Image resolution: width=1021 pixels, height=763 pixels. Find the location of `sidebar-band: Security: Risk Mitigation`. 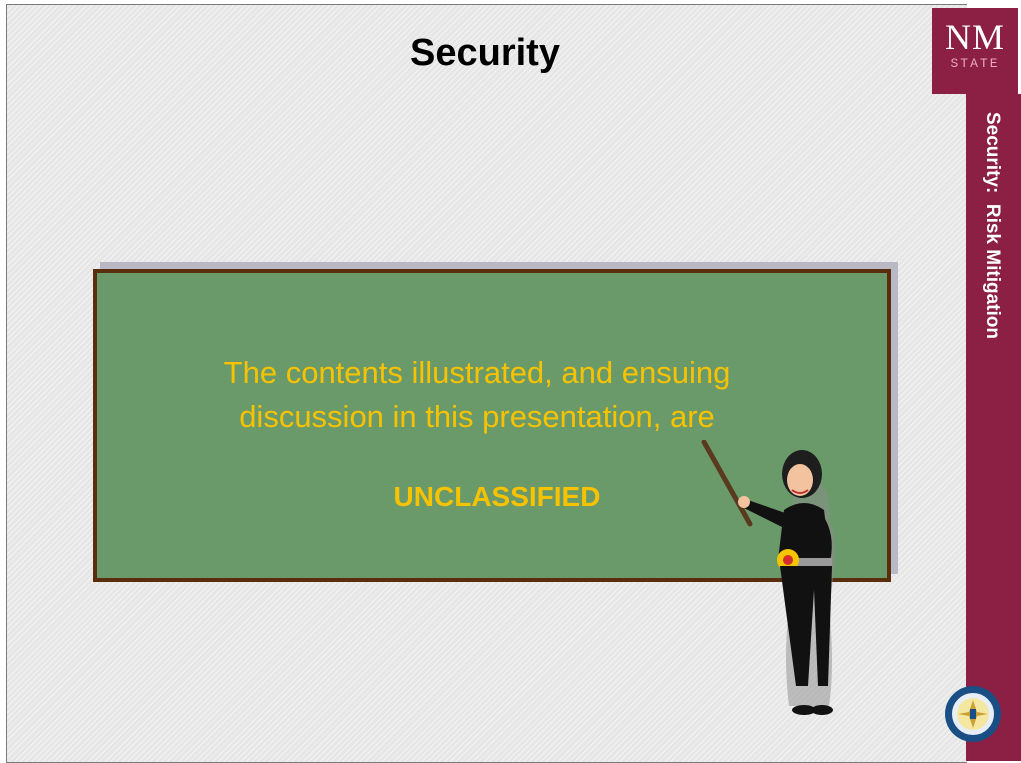

sidebar-band: Security: Risk Mitigation is located at coordinates (993, 427).